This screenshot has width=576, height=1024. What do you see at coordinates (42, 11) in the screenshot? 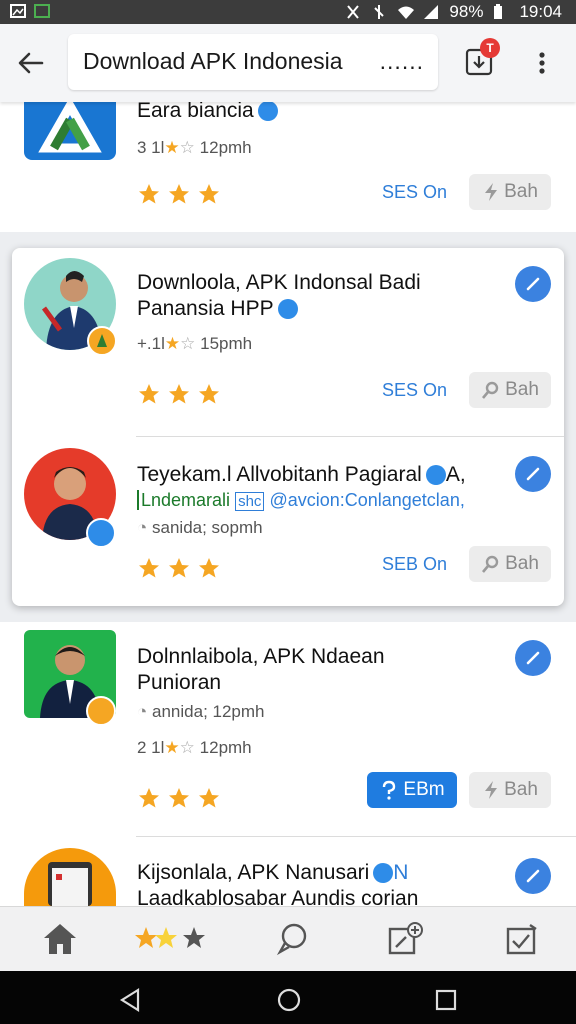
I see `screen-notification-icon` at bounding box center [42, 11].